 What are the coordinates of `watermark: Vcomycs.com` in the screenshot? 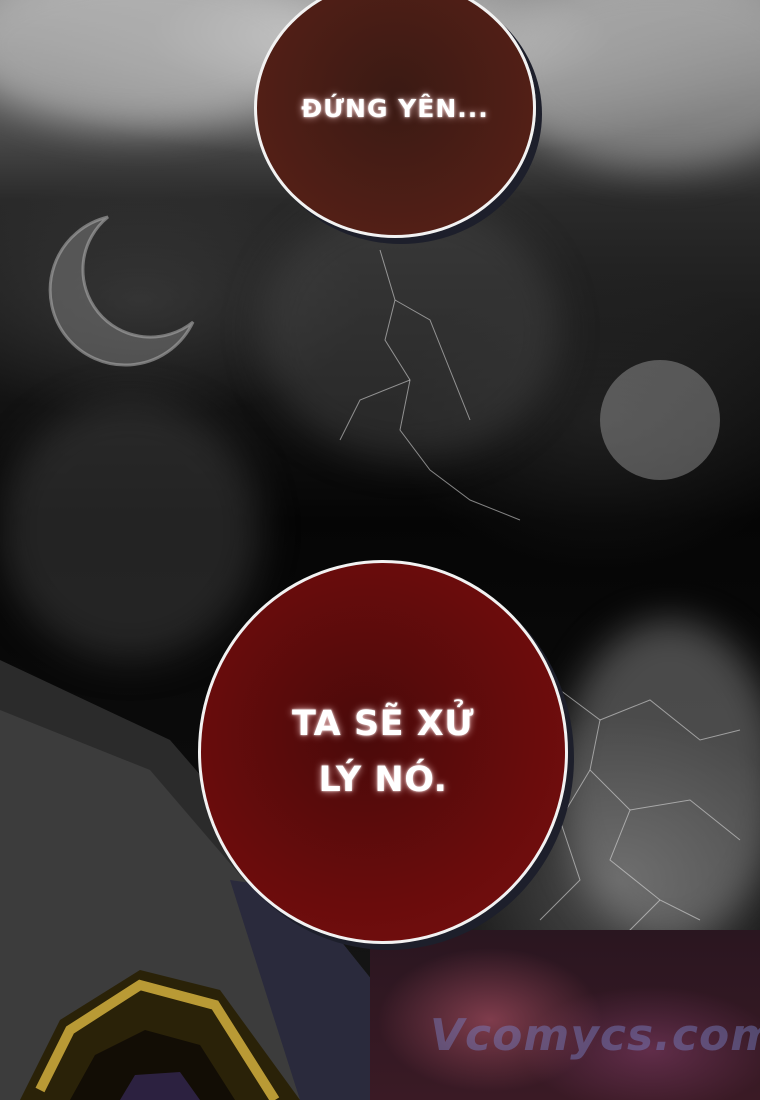 It's located at (595, 1035).